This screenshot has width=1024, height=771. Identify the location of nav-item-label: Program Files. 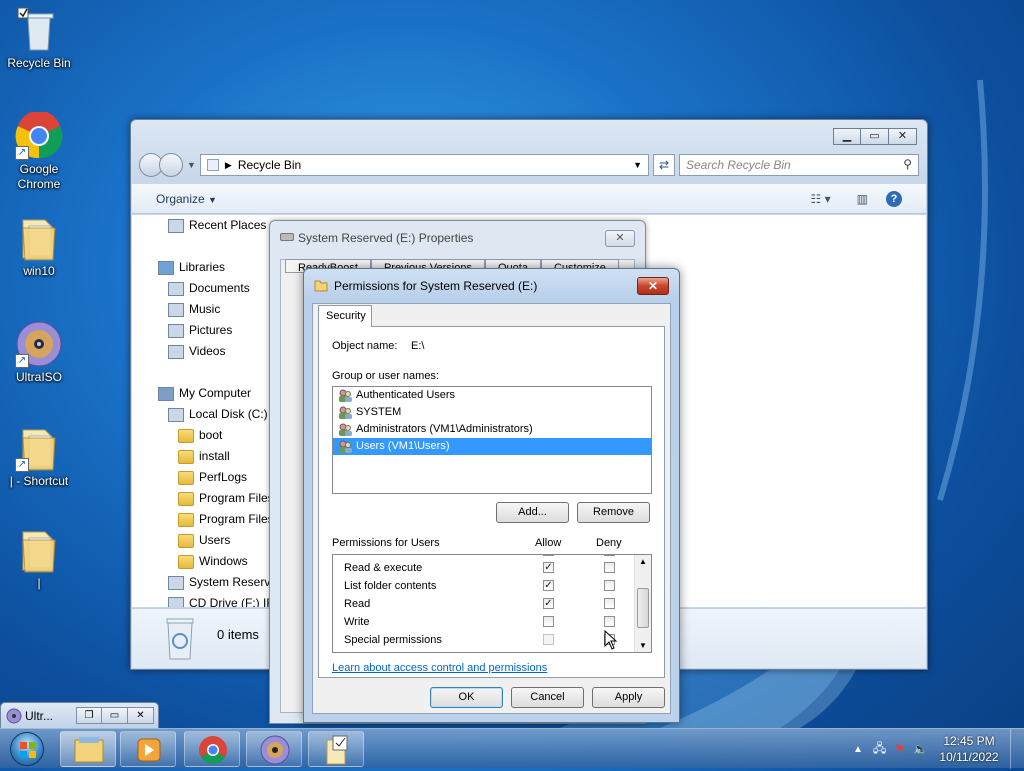
(236, 498).